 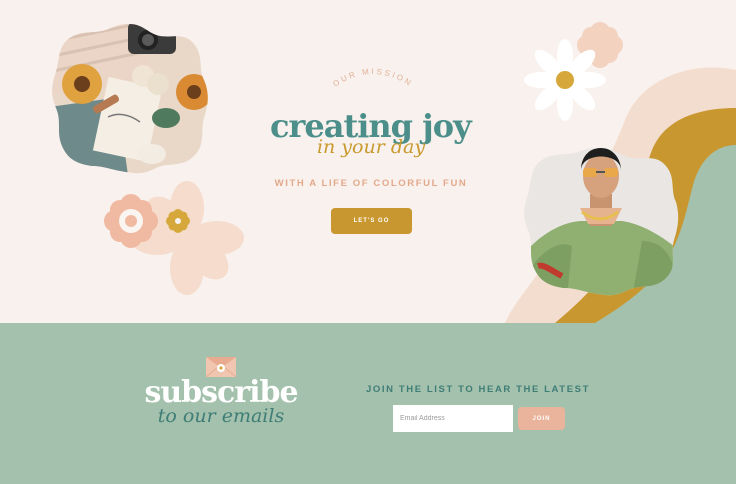 I want to click on model-photo, so click(x=601, y=222).